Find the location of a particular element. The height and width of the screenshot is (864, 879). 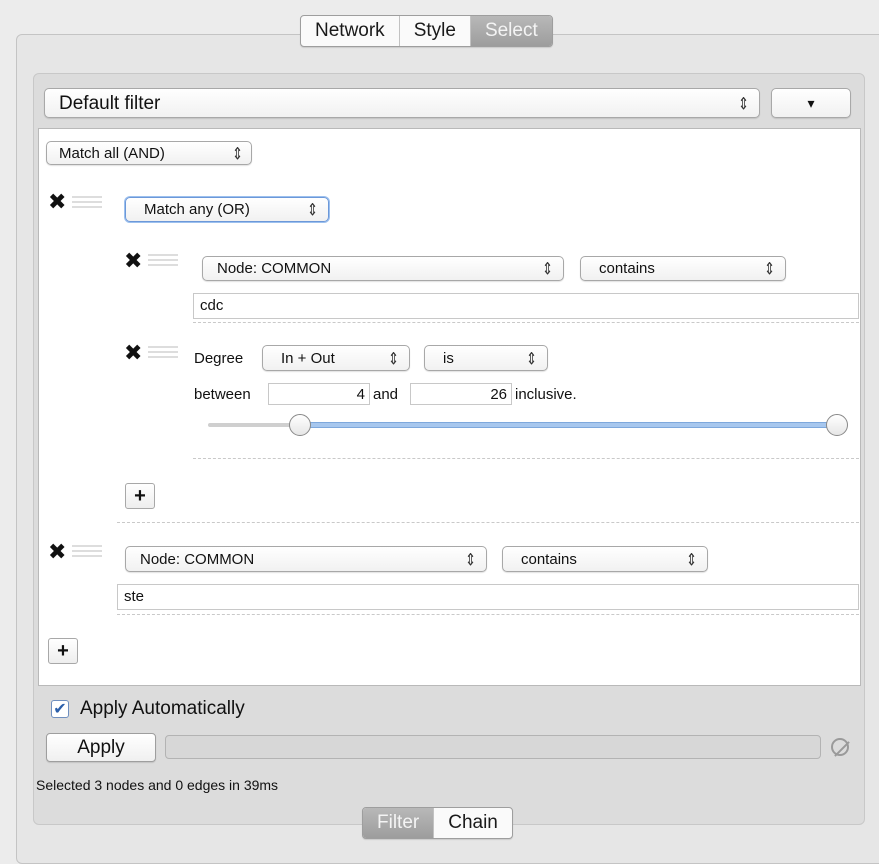

root-match-select: Match all (AND) ⇕ is located at coordinates (149, 153).